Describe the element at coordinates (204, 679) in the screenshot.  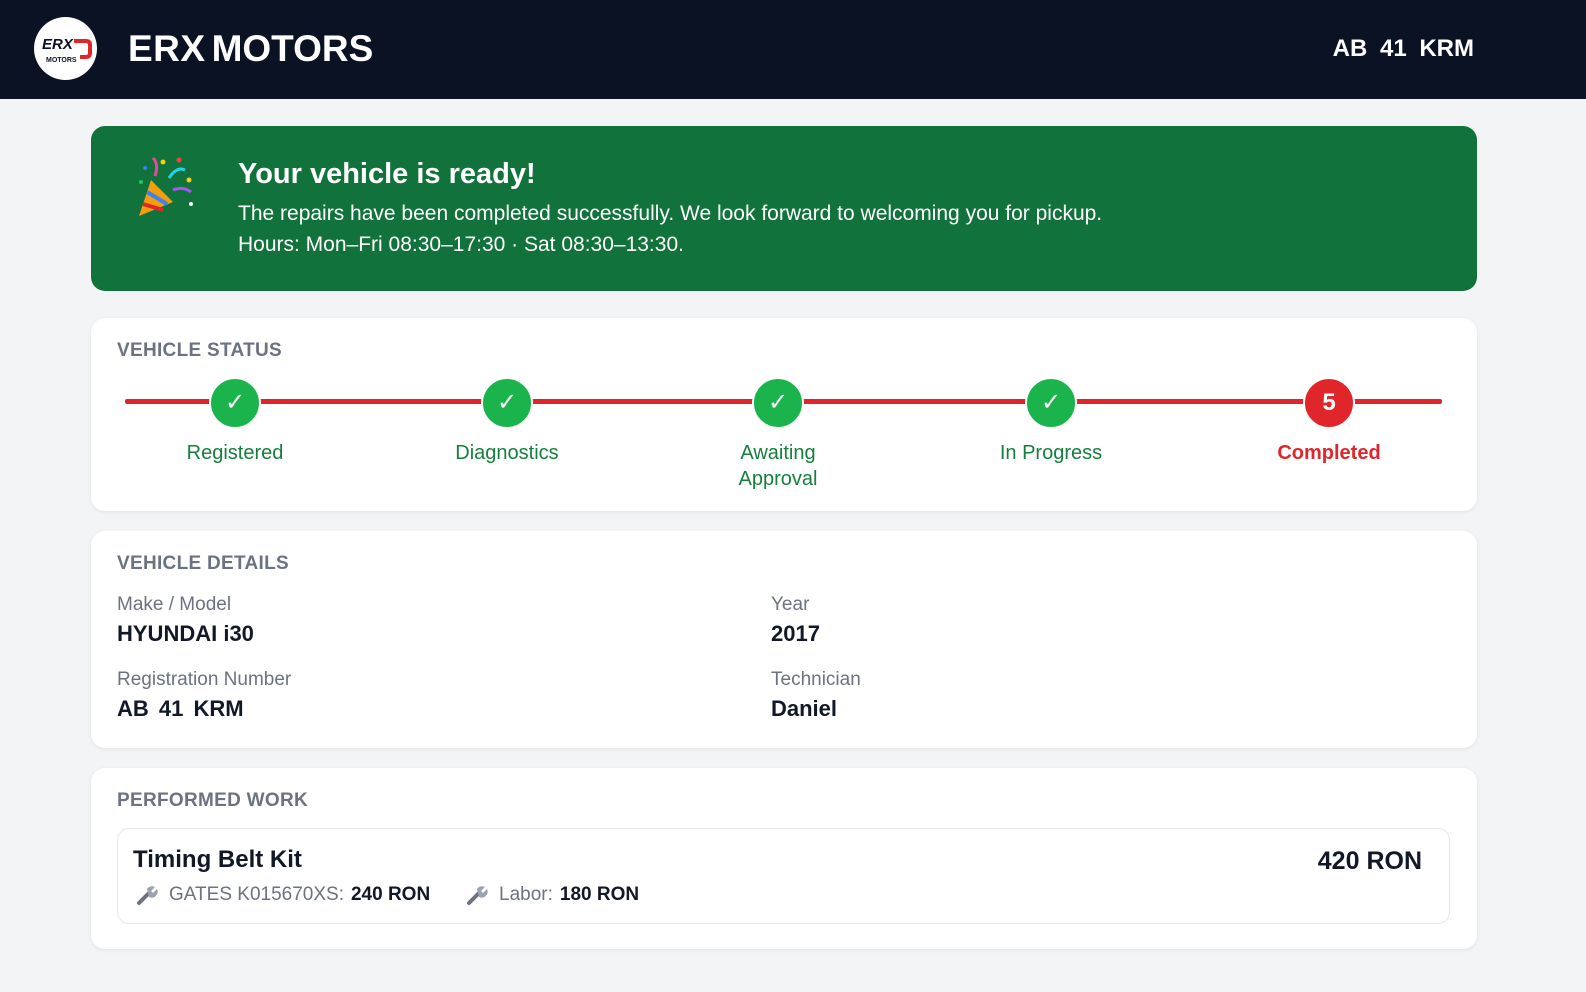
I see `registration-label: Registration Number` at that location.